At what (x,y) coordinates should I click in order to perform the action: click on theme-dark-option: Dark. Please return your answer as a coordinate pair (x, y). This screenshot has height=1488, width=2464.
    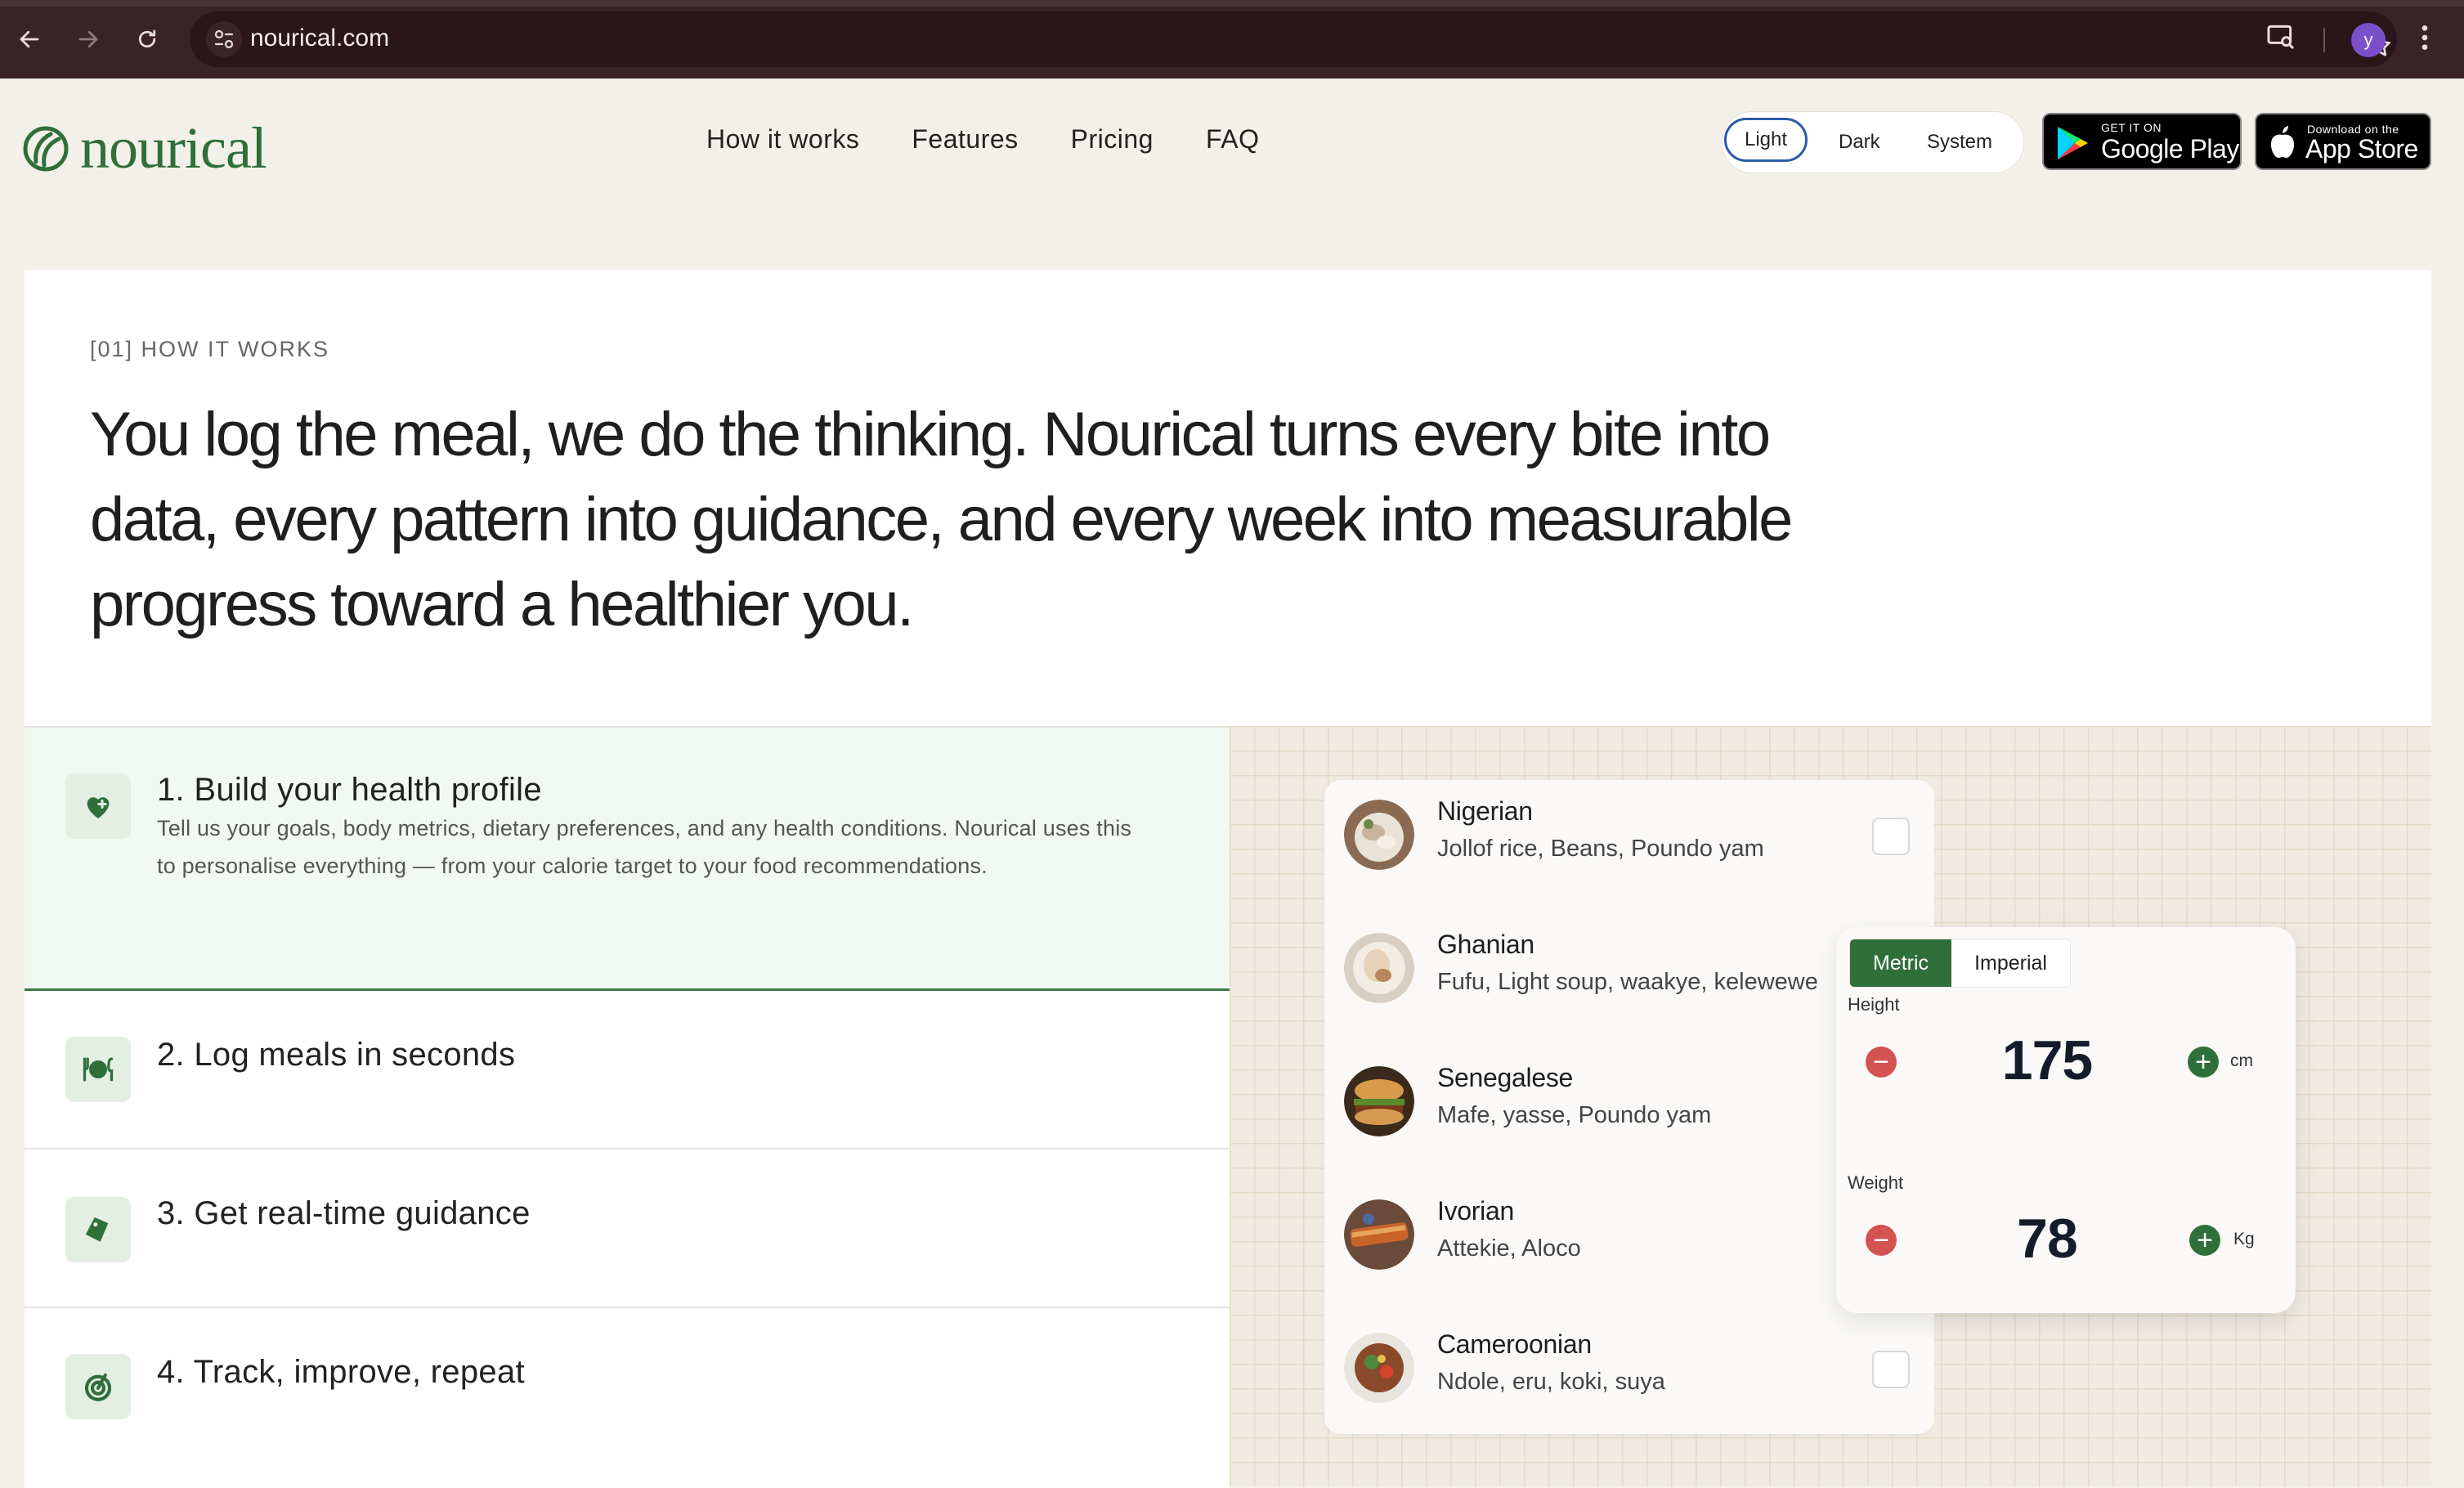
    Looking at the image, I should click on (1860, 142).